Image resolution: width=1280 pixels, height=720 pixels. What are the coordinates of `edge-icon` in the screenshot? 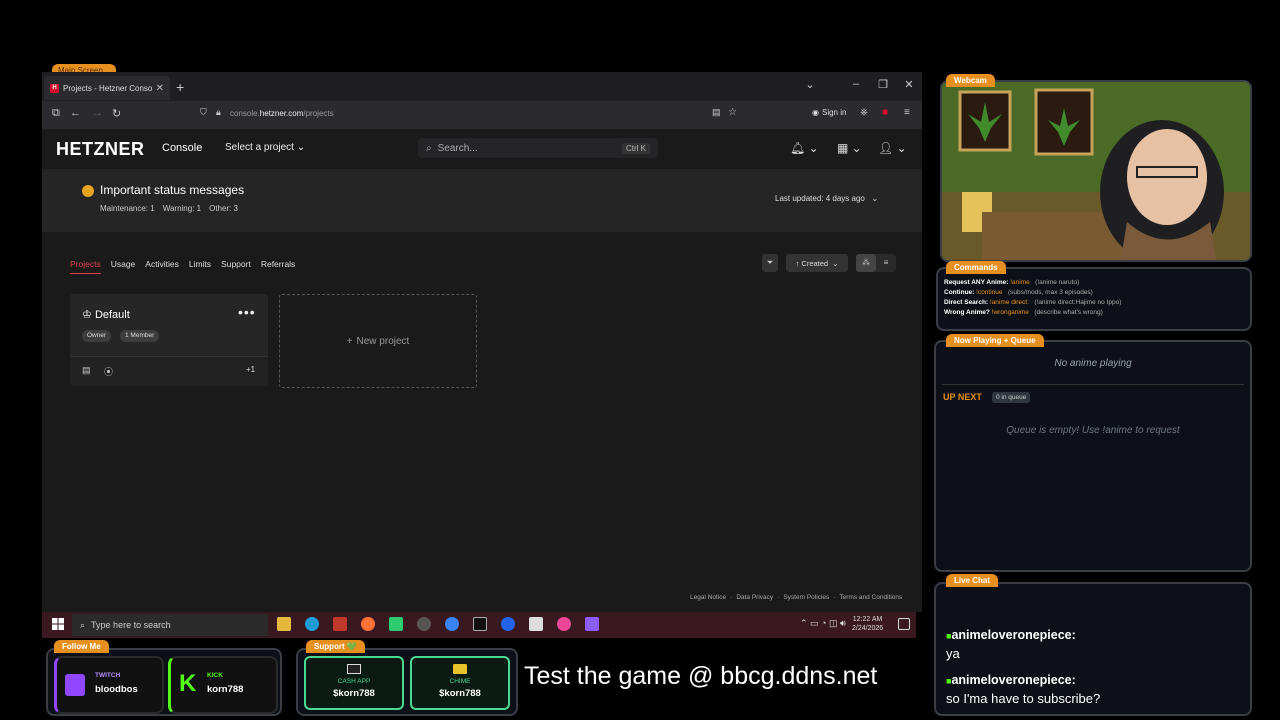 It's located at (312, 624).